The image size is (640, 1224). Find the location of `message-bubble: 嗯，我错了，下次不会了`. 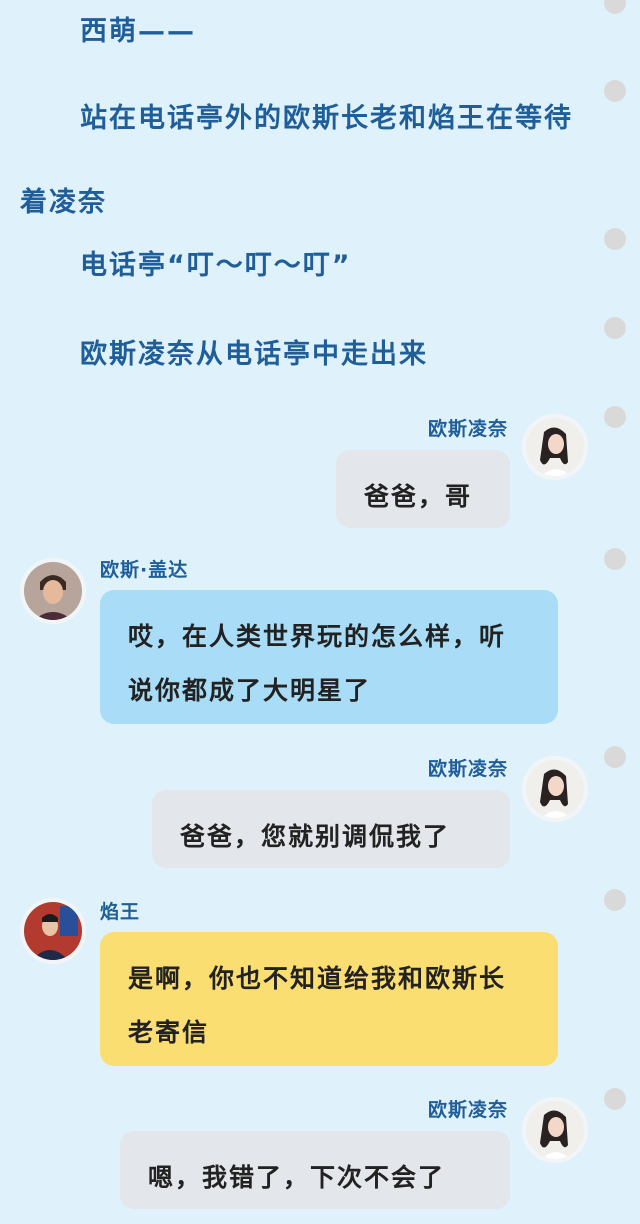

message-bubble: 嗯，我错了，下次不会了 is located at coordinates (315, 1170).